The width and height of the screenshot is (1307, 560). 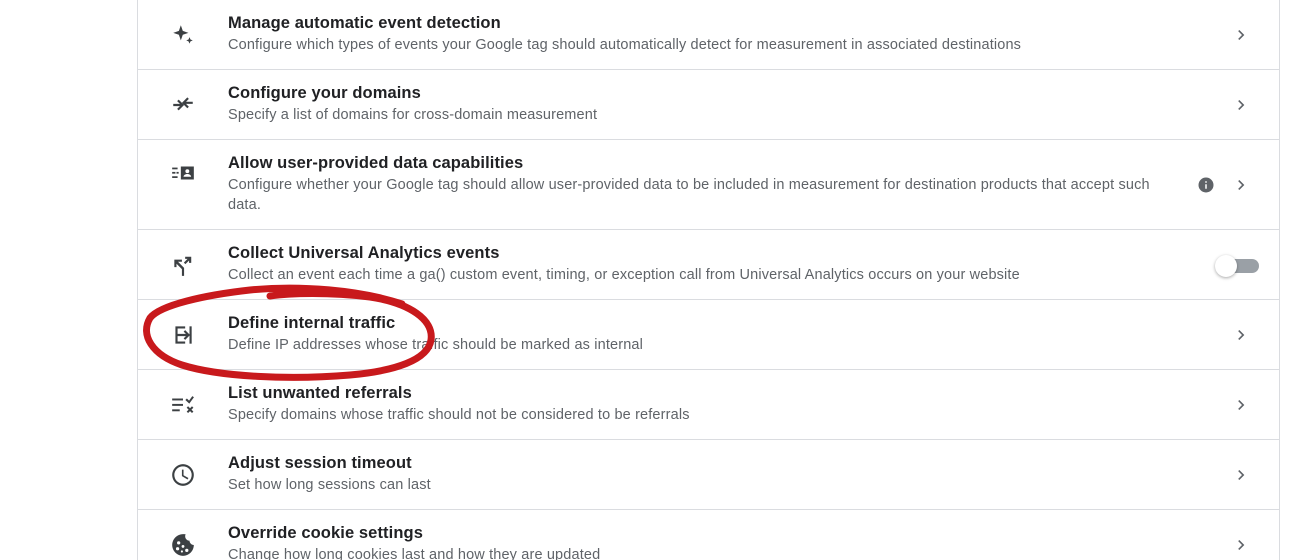 What do you see at coordinates (376, 163) in the screenshot?
I see `row-title: Allow user-provided data capabilities` at bounding box center [376, 163].